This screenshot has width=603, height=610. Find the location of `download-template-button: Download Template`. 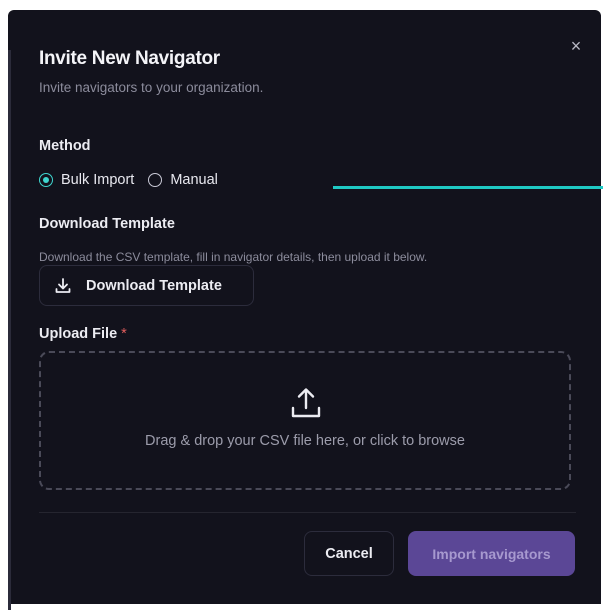

download-template-button: Download Template is located at coordinates (146, 285).